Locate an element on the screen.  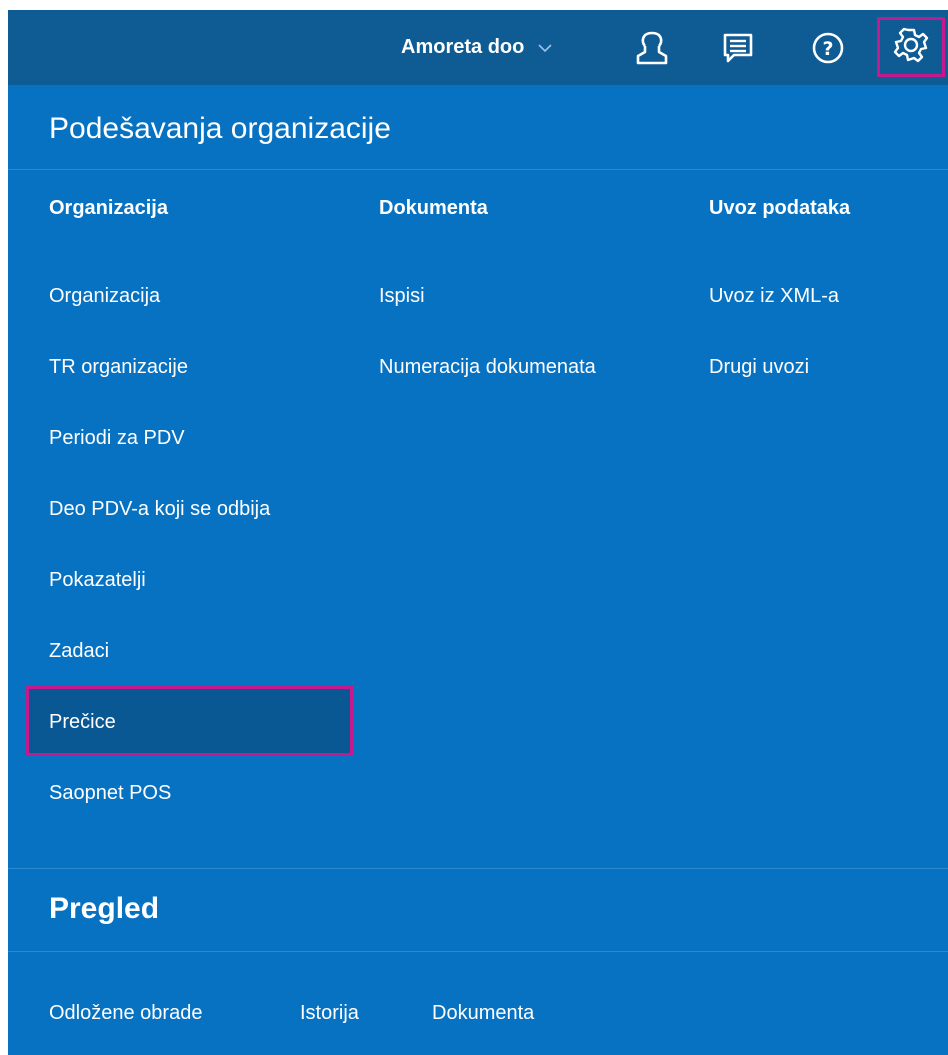
column-heading-uvoz-podataka: Uvoz podataka is located at coordinates (780, 208).